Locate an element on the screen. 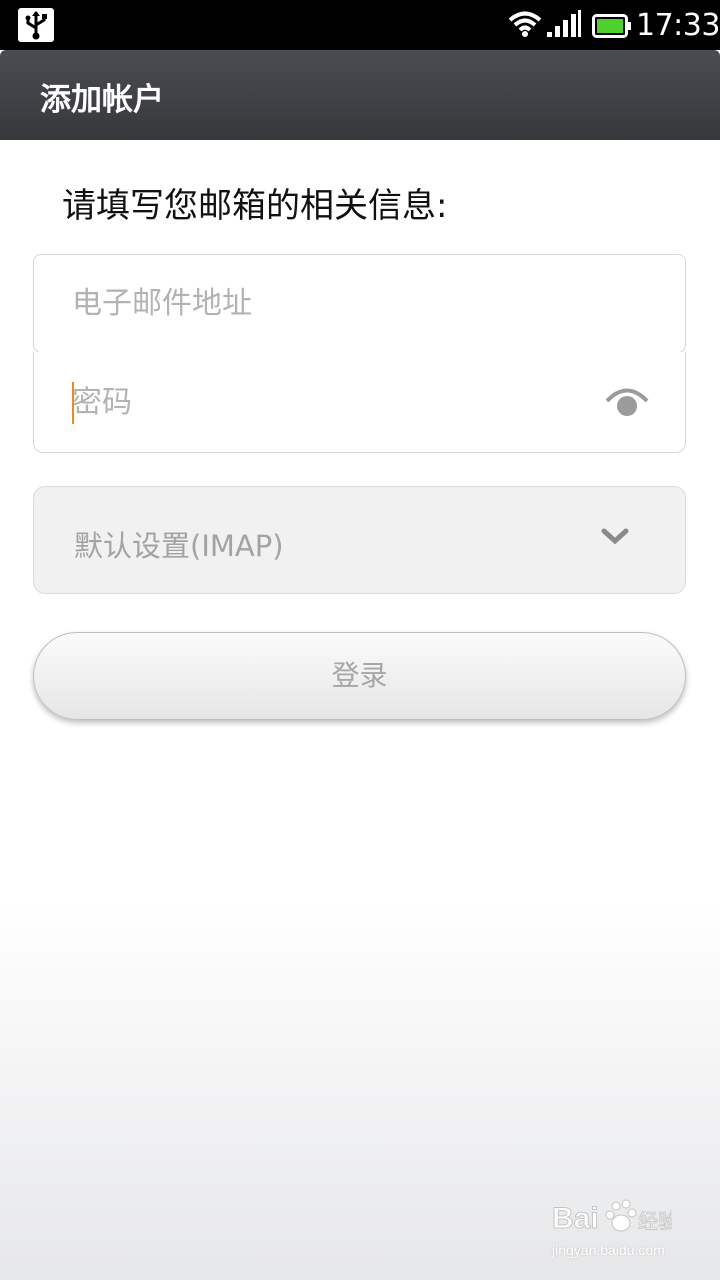 The width and height of the screenshot is (720, 1280). status-bar: 17:33 is located at coordinates (360, 25).